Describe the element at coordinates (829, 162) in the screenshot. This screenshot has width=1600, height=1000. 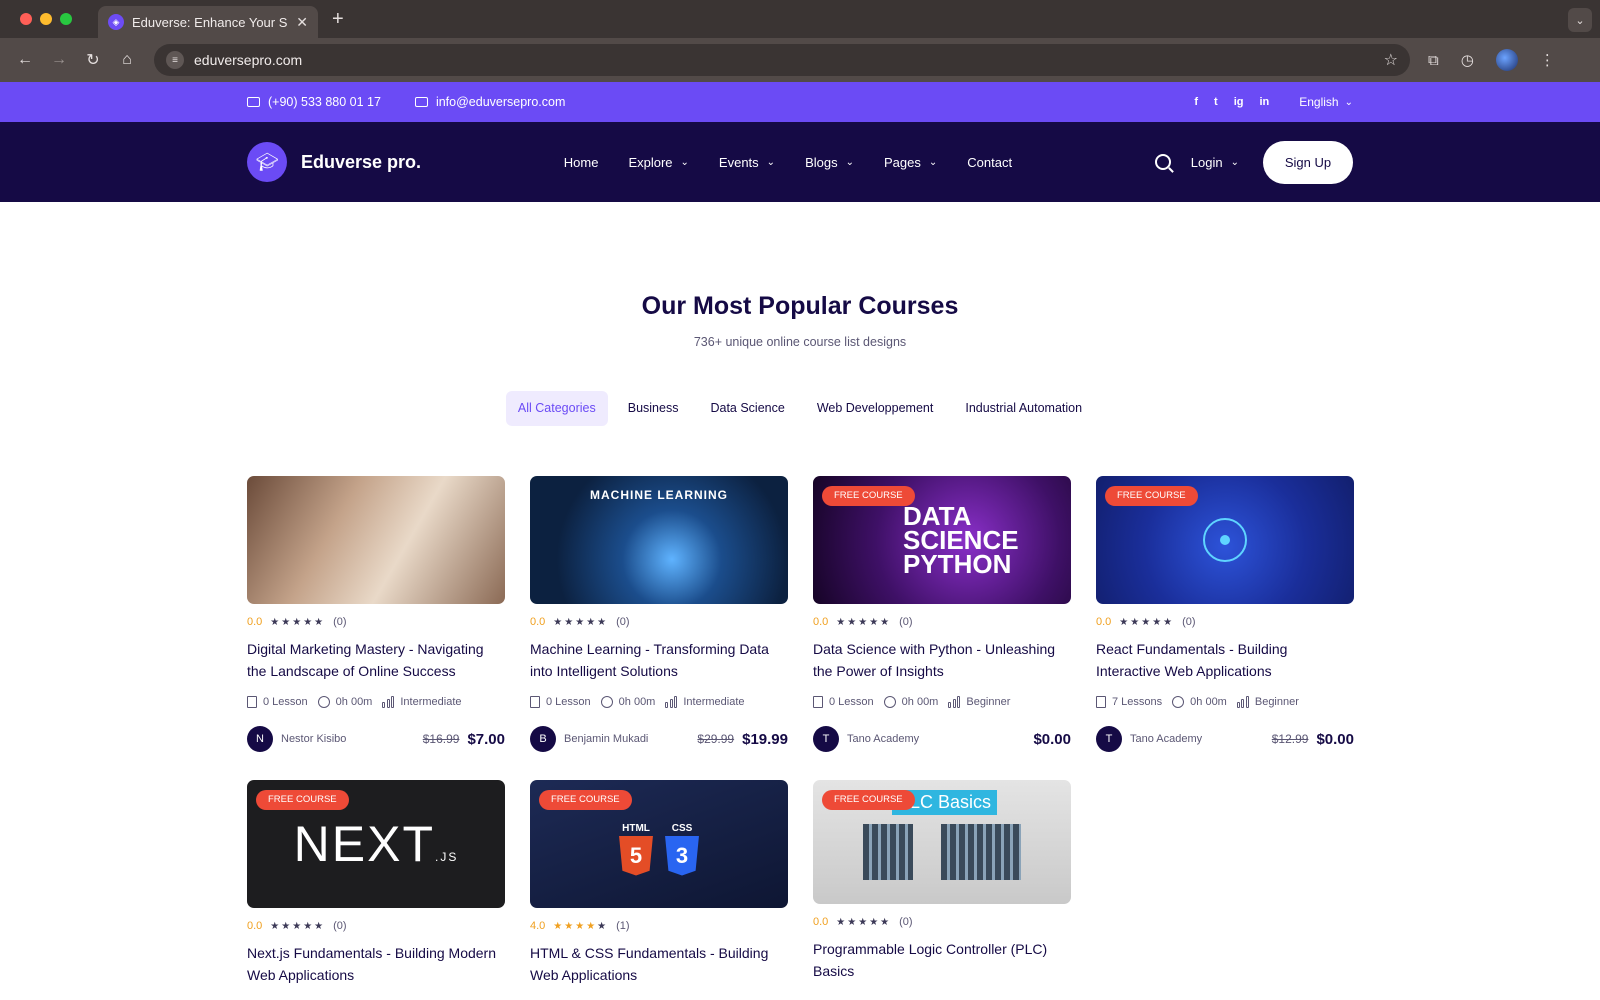
I see `nav-item-blogs: Blogs ⌄` at that location.